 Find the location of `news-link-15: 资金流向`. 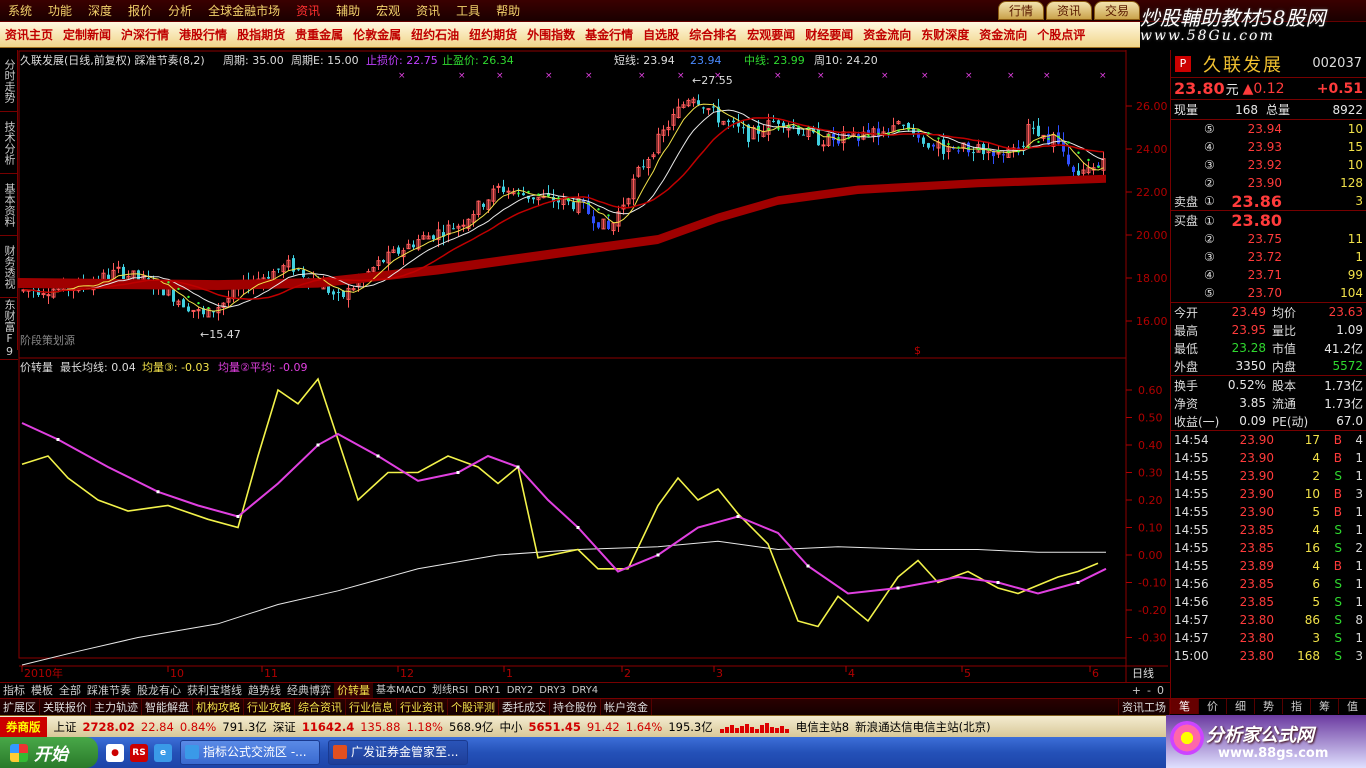

news-link-15: 资金流向 is located at coordinates (887, 34).